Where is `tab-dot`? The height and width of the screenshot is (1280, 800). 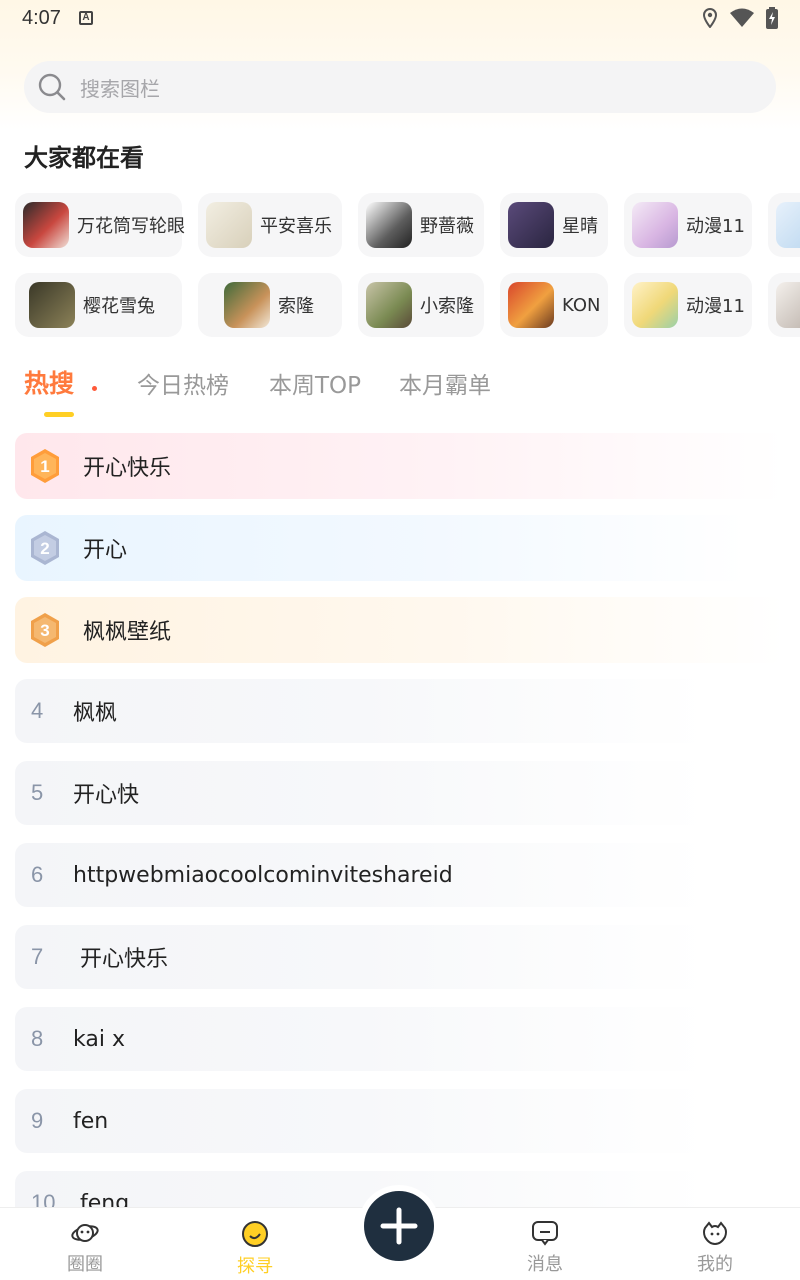
tab-dot is located at coordinates (94, 388).